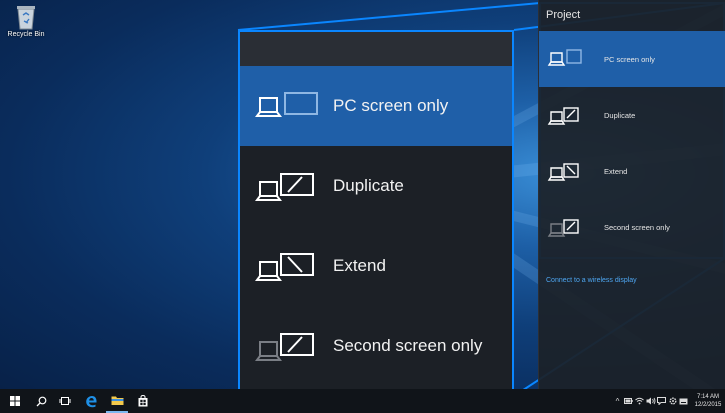 This screenshot has width=725, height=413. Describe the element at coordinates (683, 401) in the screenshot. I see `keyboard-icon` at that location.